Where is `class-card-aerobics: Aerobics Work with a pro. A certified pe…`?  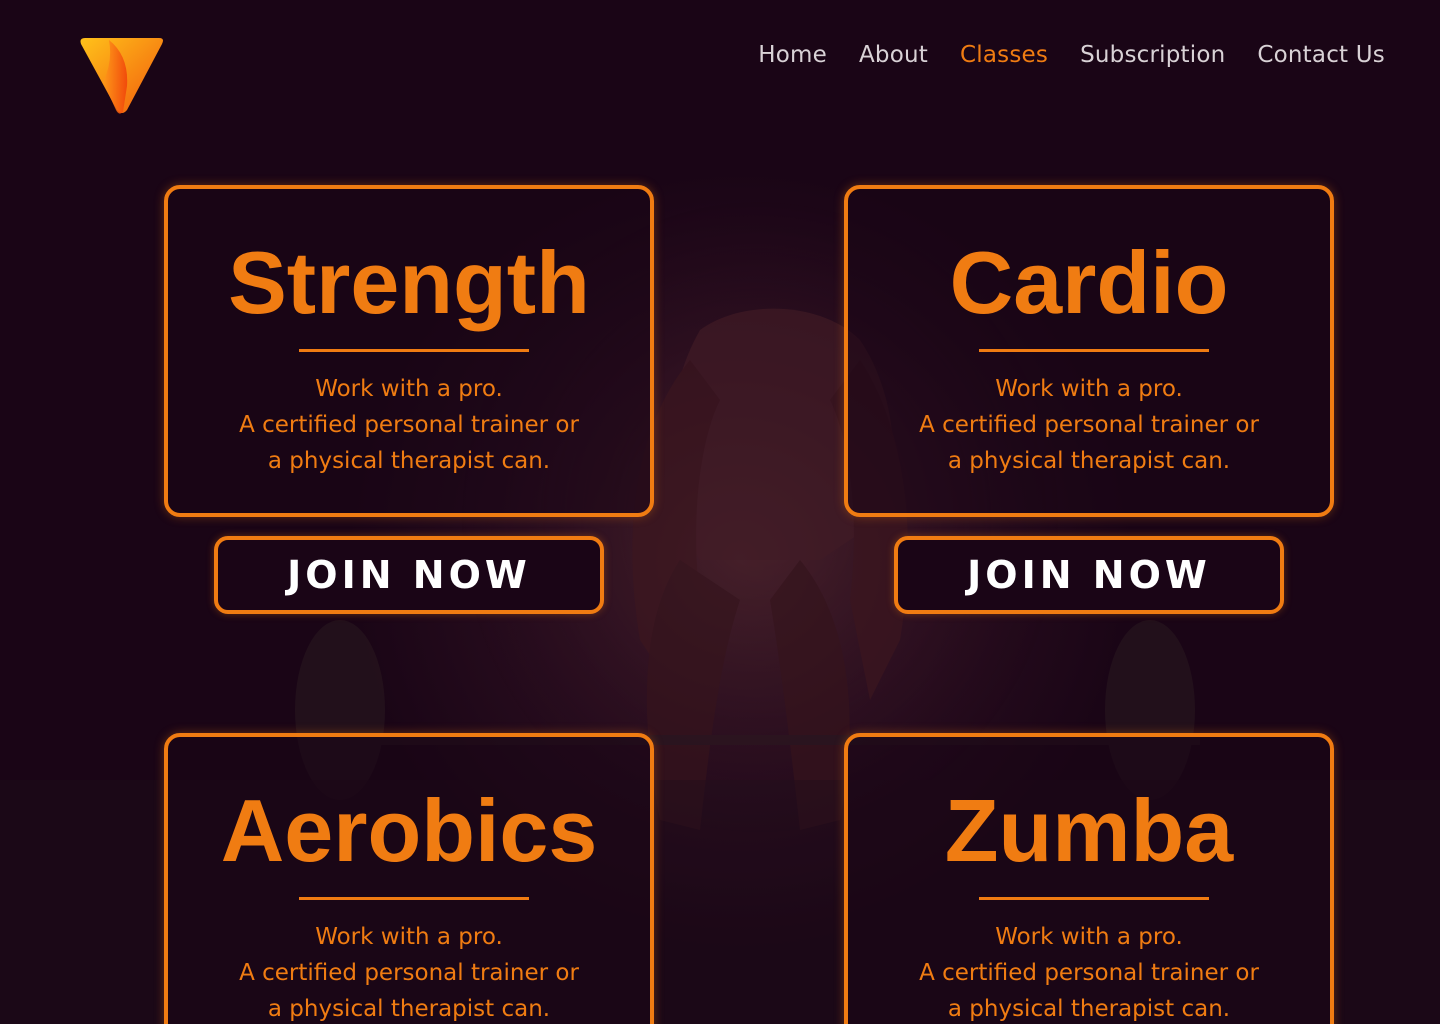 class-card-aerobics: Aerobics Work with a pro. A certified pe… is located at coordinates (409, 878).